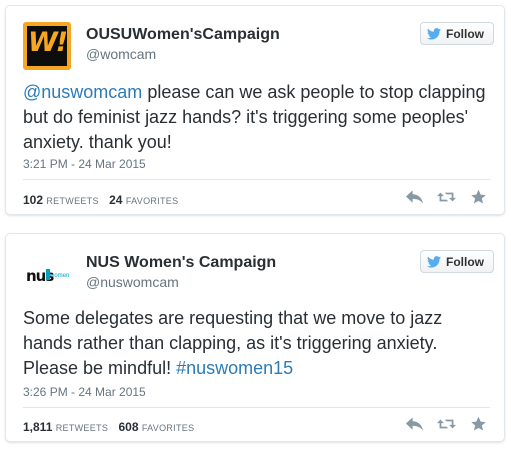  I want to click on display-name: NUS Women's Campaign, so click(181, 263).